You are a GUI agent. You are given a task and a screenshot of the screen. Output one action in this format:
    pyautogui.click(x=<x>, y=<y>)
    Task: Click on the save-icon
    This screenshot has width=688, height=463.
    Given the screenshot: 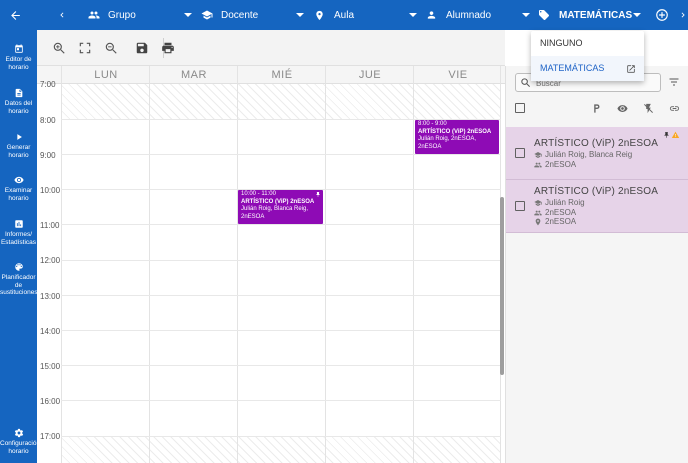 What is the action you would take?
    pyautogui.click(x=142, y=48)
    